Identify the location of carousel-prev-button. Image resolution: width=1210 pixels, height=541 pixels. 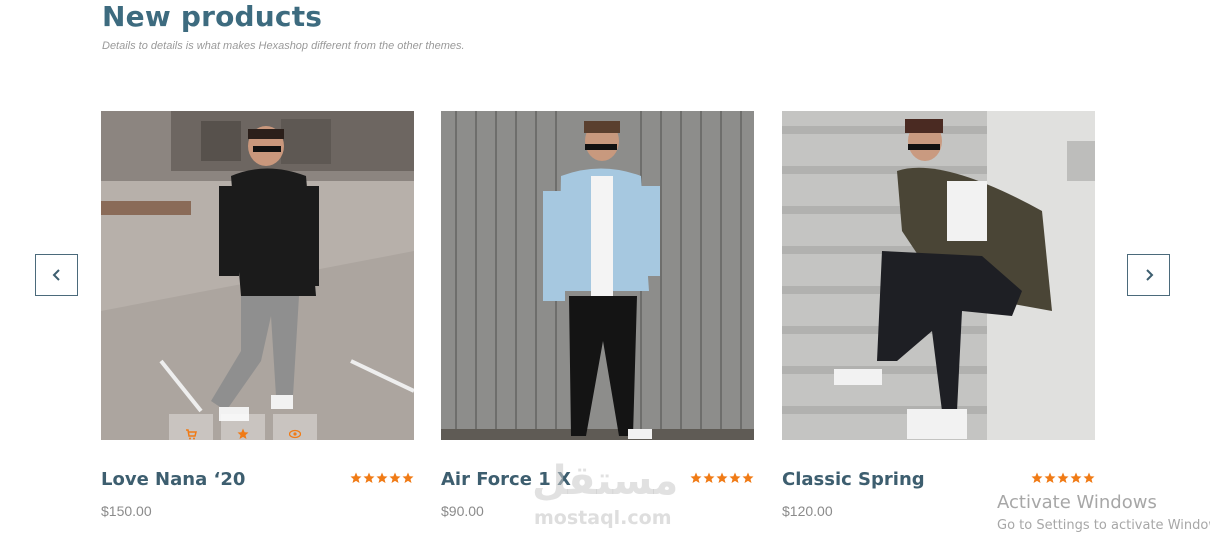
(56, 275).